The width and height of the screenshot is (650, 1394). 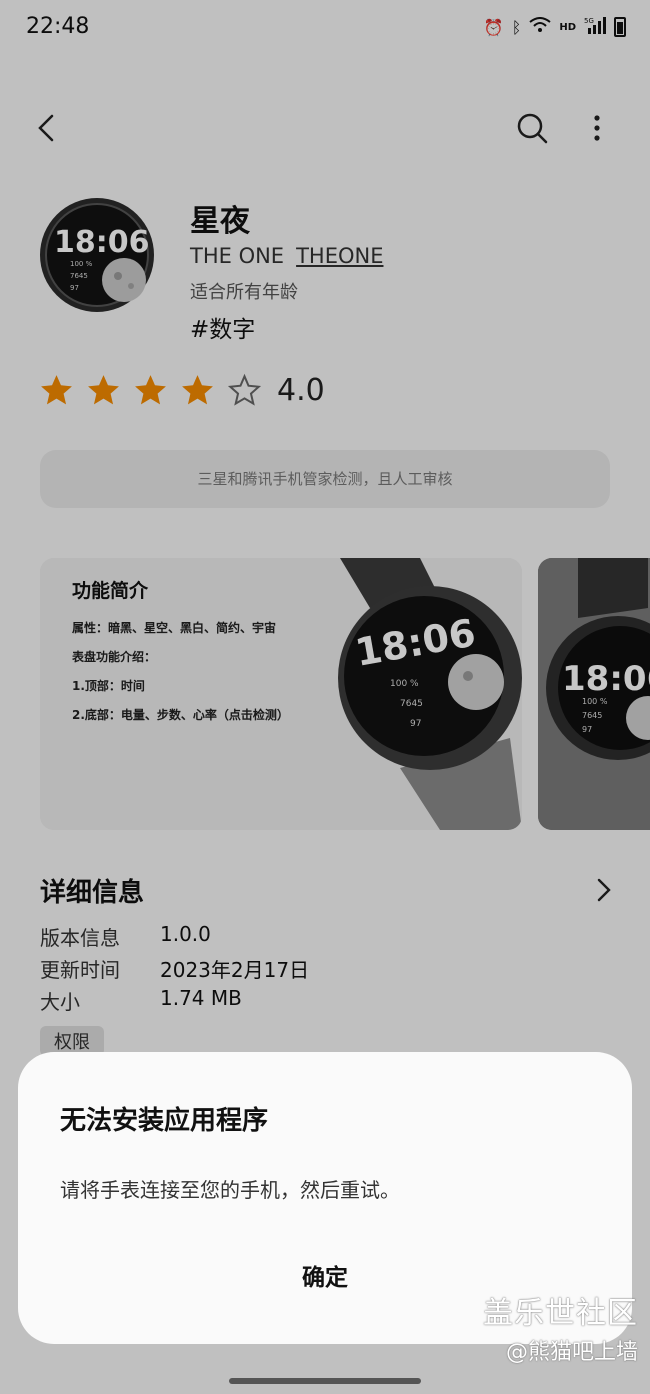 I want to click on watermark: 盖乐世社区 @熊猫吧上墙, so click(x=560, y=1327).